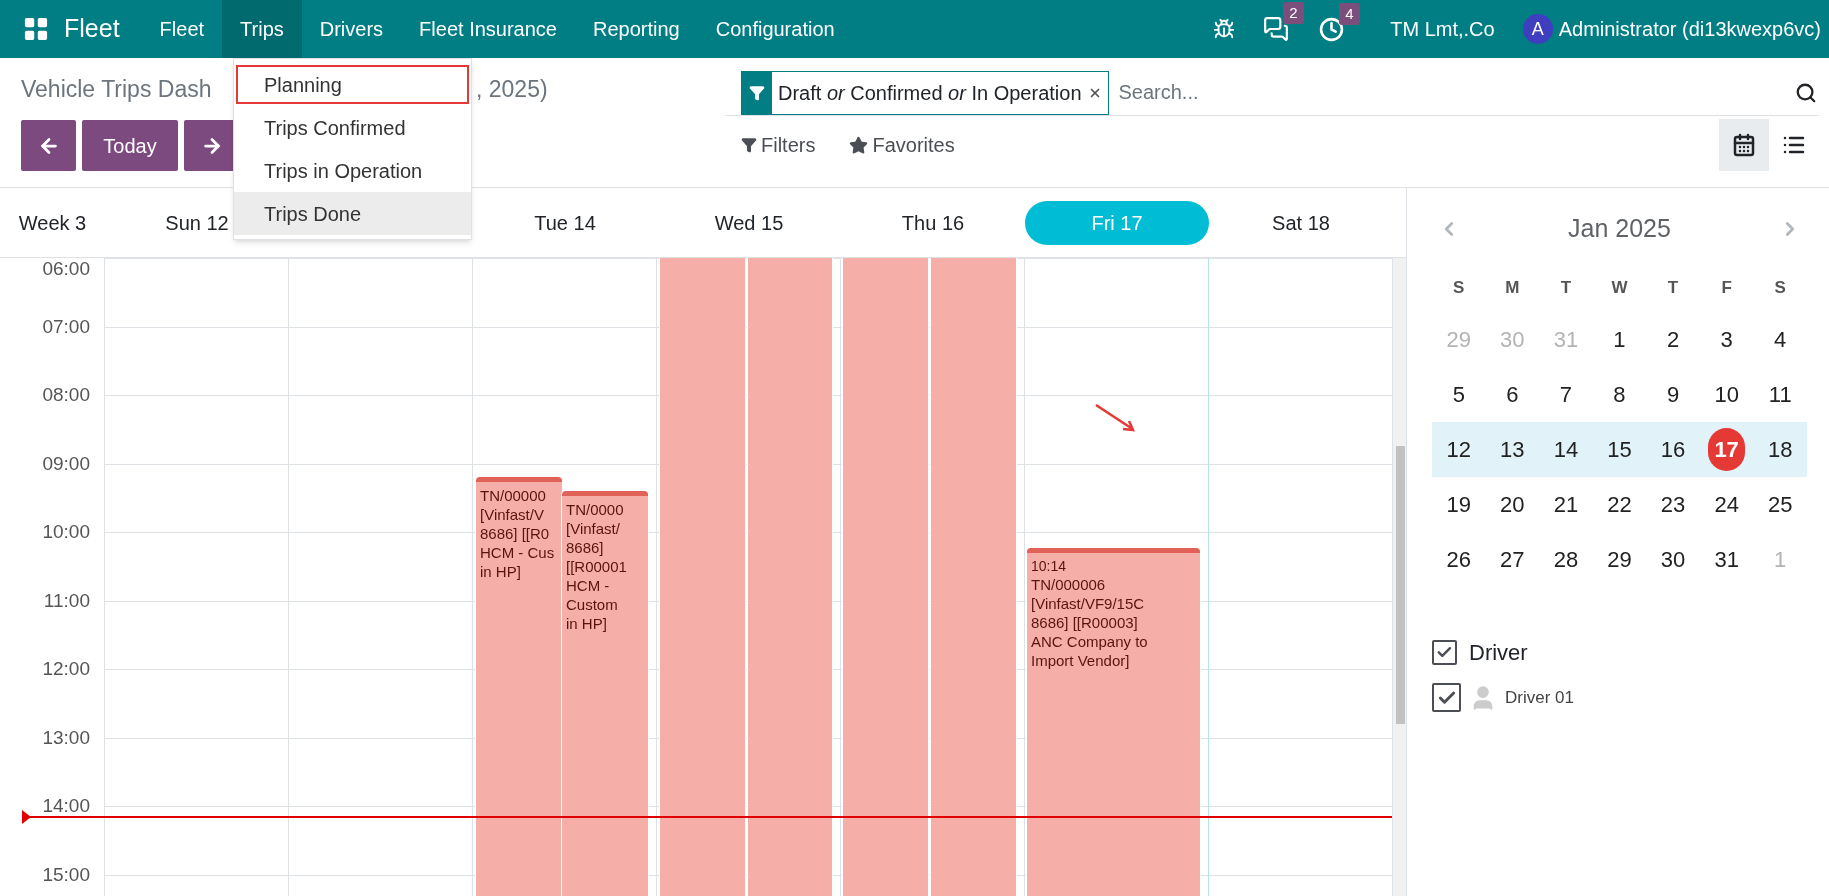 This screenshot has height=896, width=1829. Describe the element at coordinates (1689, 29) in the screenshot. I see `user-name: Administrator (di13kwexp6vc)` at that location.